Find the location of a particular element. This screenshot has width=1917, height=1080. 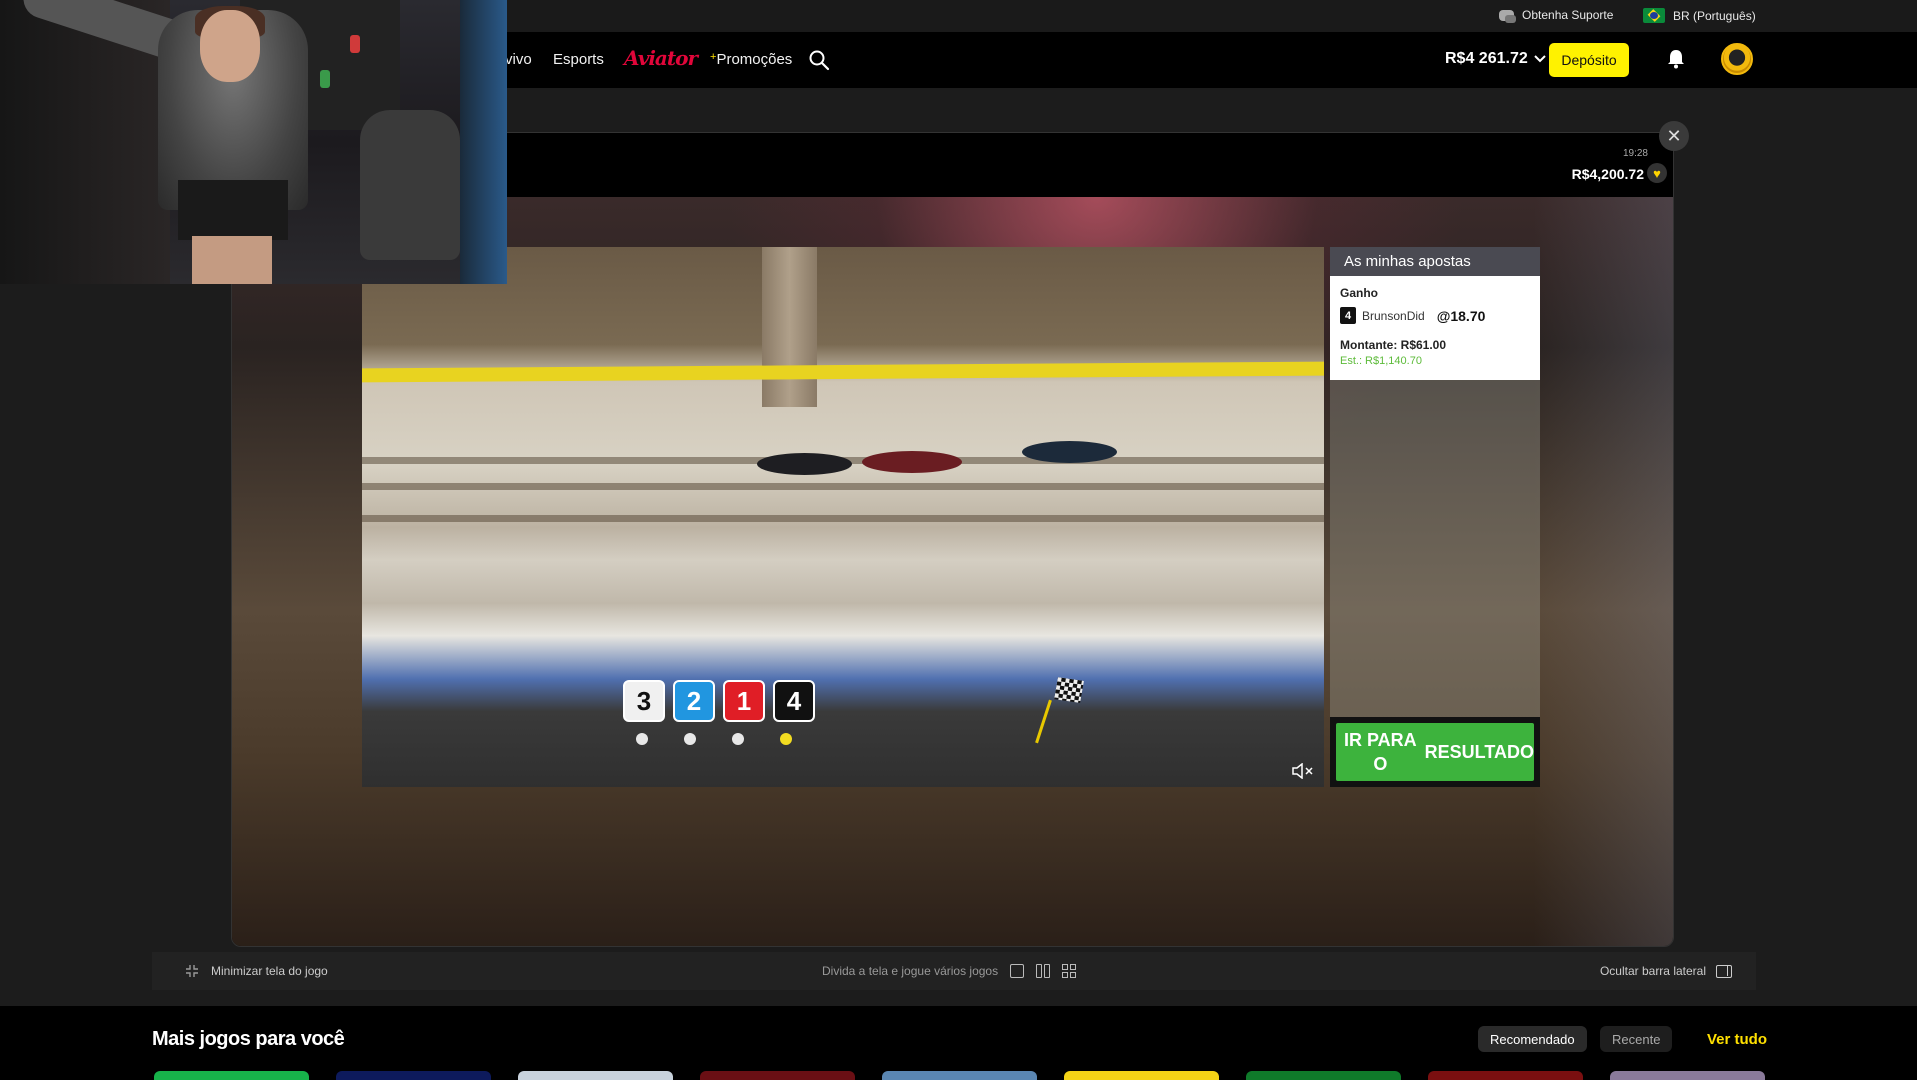

bet-selection: 4 BrunsonDid @18.70 is located at coordinates (1435, 315).